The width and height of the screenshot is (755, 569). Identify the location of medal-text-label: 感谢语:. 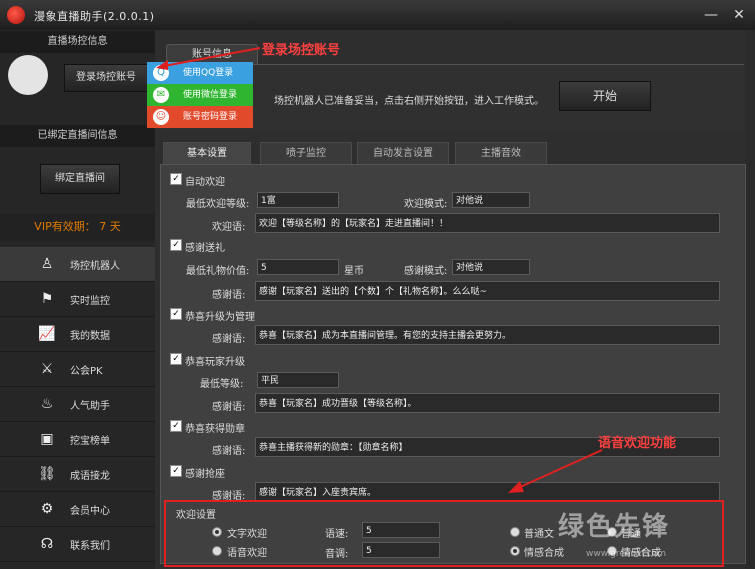
(229, 451).